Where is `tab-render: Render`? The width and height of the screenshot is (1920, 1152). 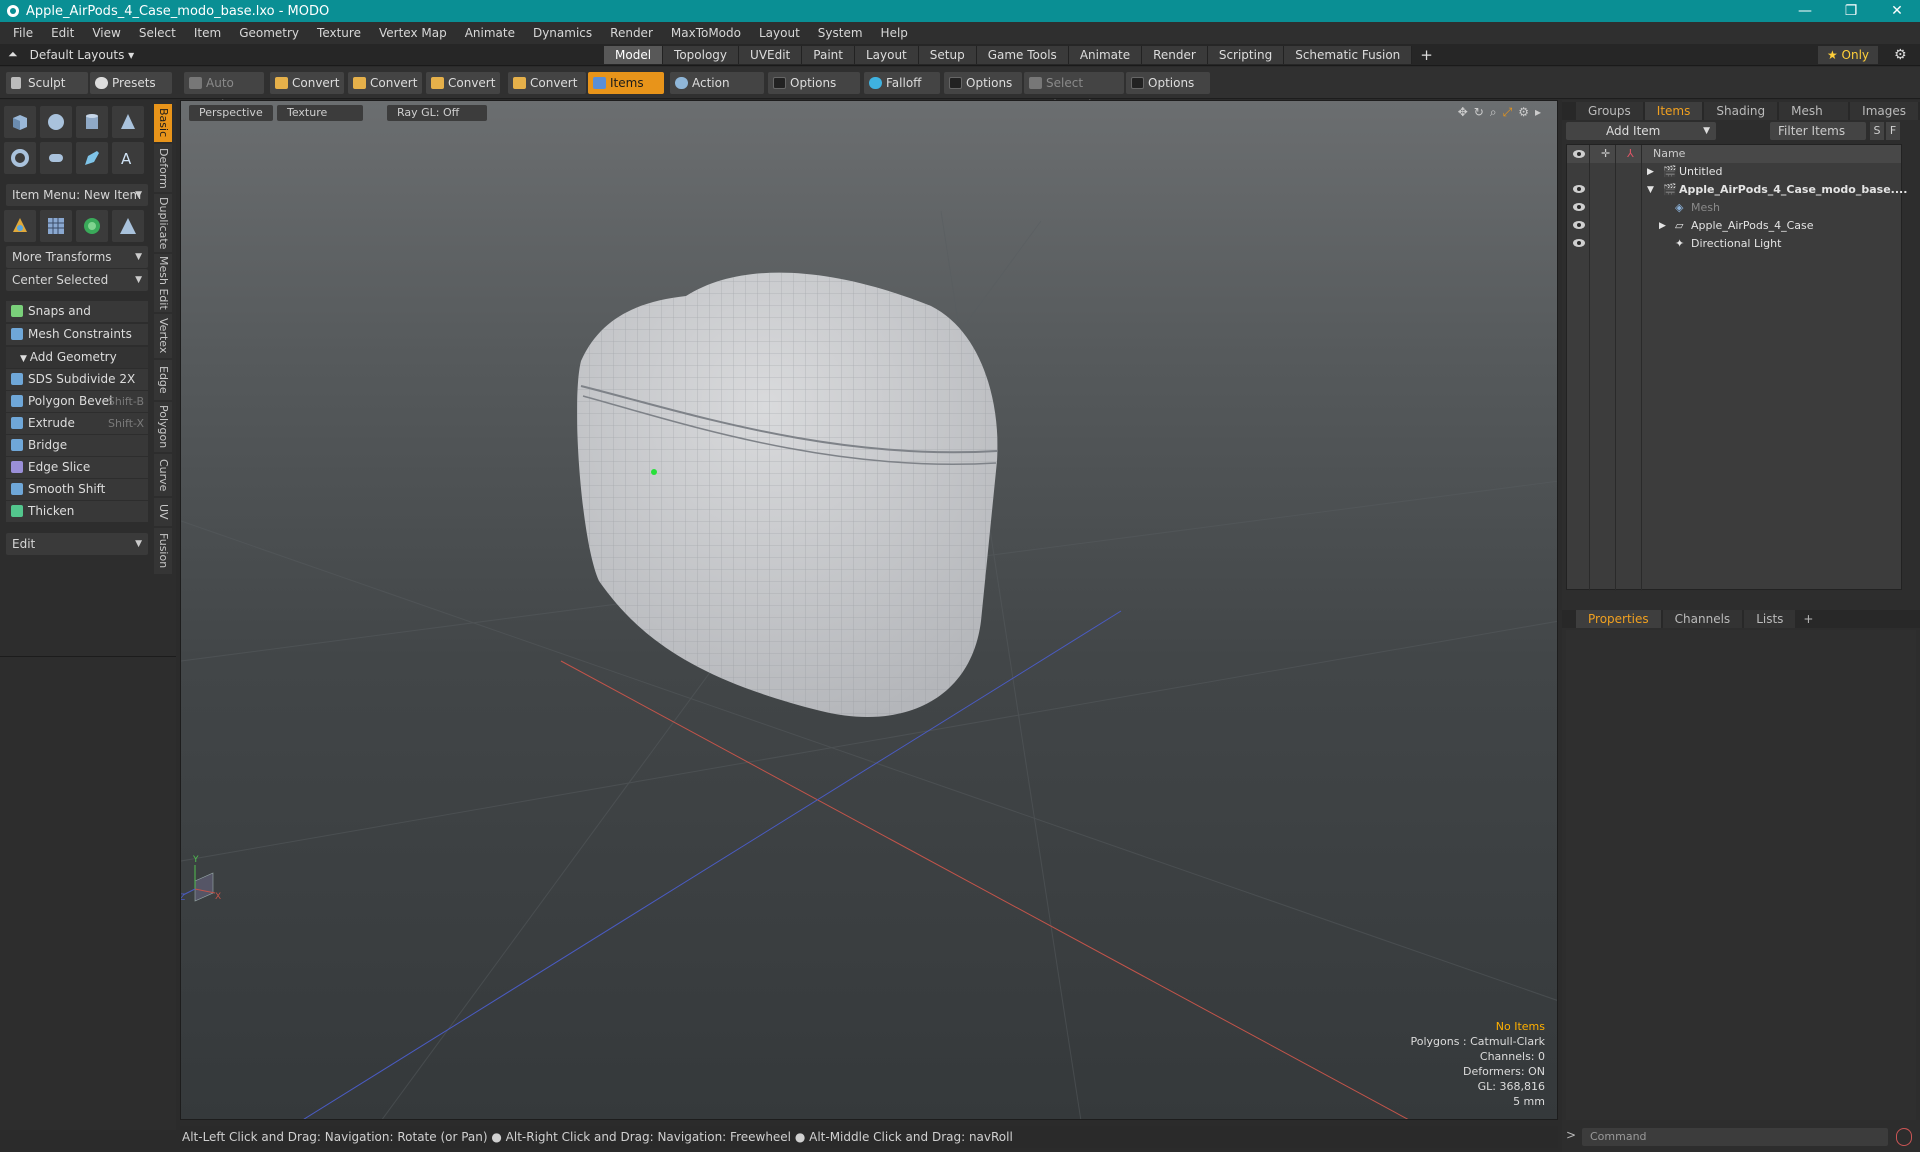 tab-render: Render is located at coordinates (1175, 55).